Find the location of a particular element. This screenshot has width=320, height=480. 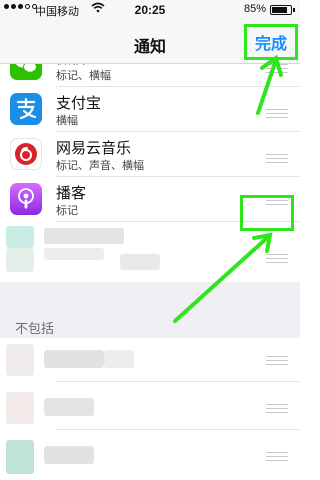

app-name: 网易云音乐 is located at coordinates (94, 148).